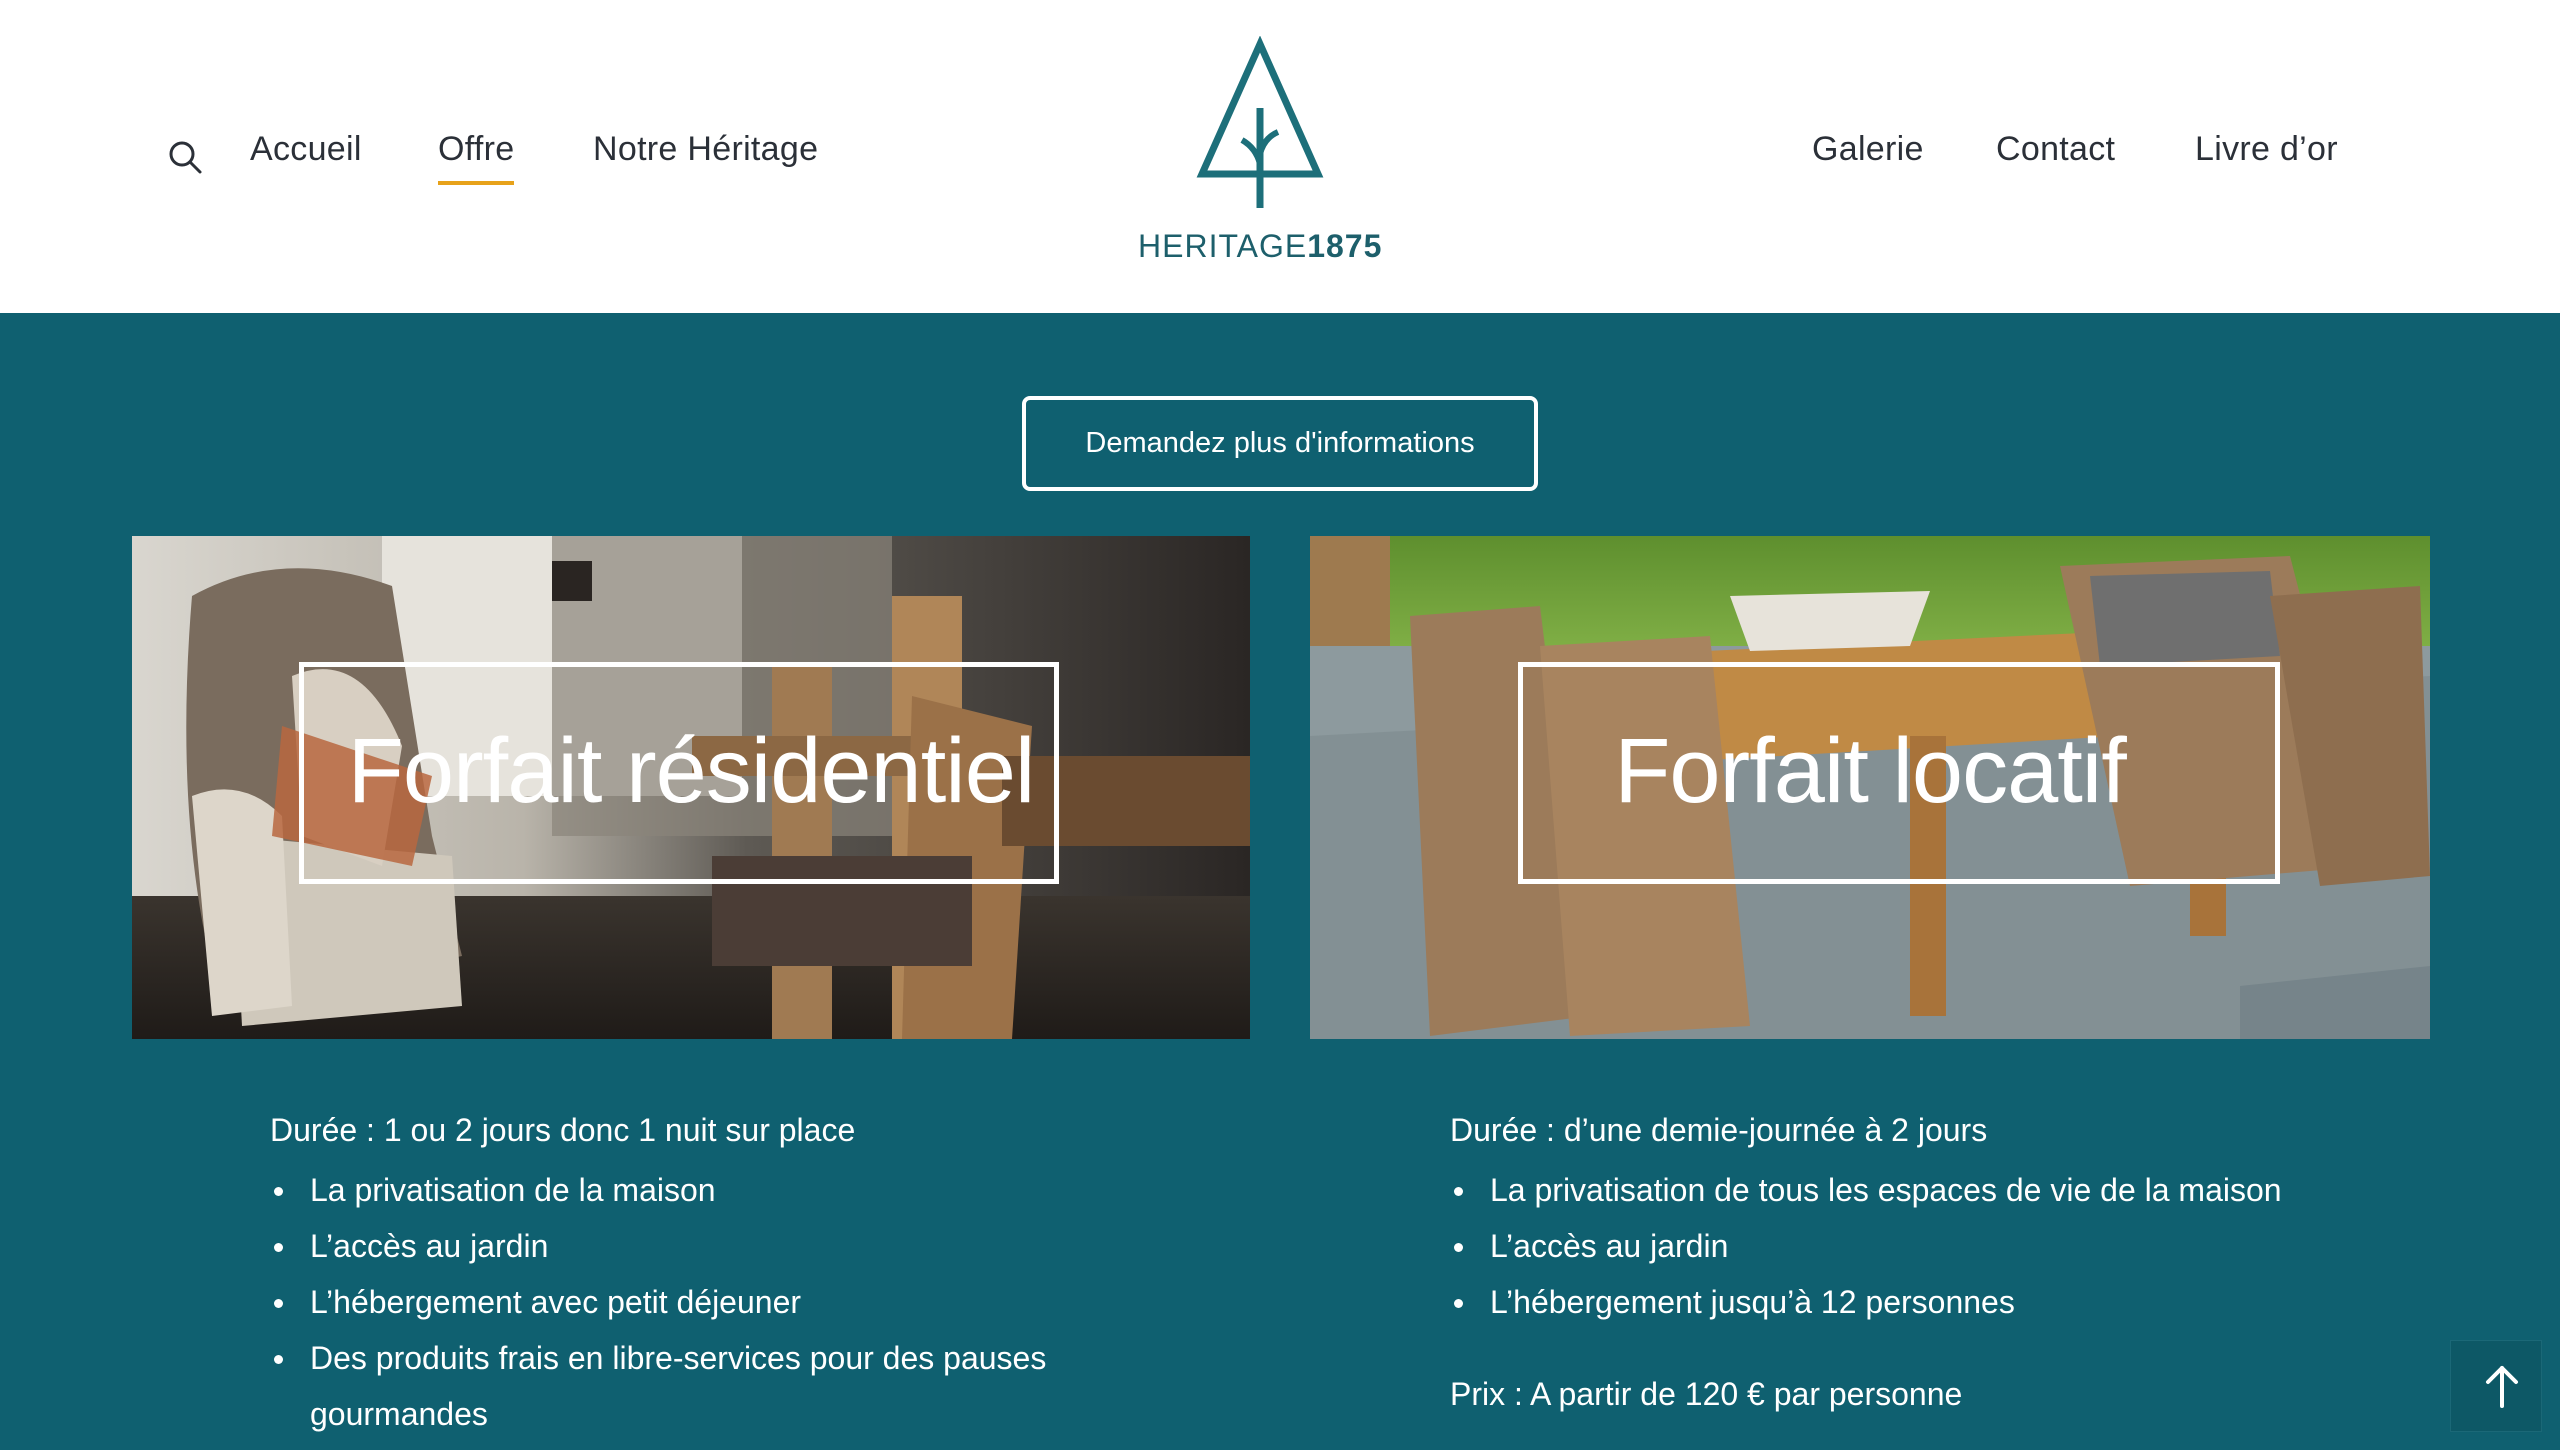 The height and width of the screenshot is (1450, 2560). Describe the element at coordinates (2502, 1387) in the screenshot. I see `arrow-up-icon` at that location.